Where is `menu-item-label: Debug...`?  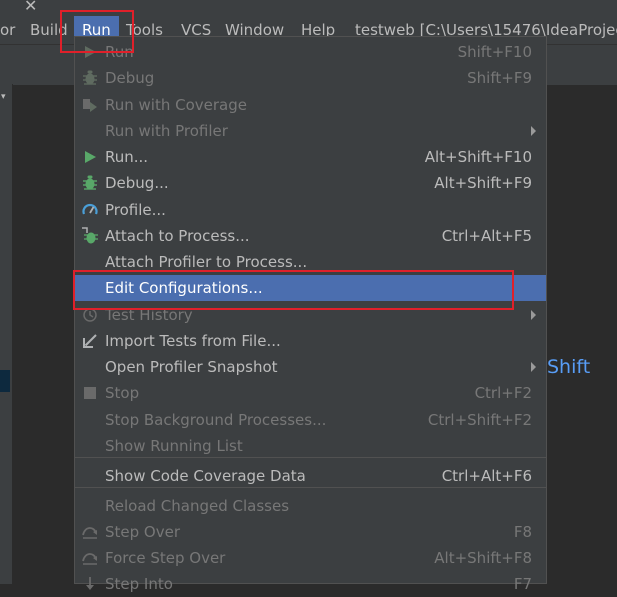 menu-item-label: Debug... is located at coordinates (137, 183).